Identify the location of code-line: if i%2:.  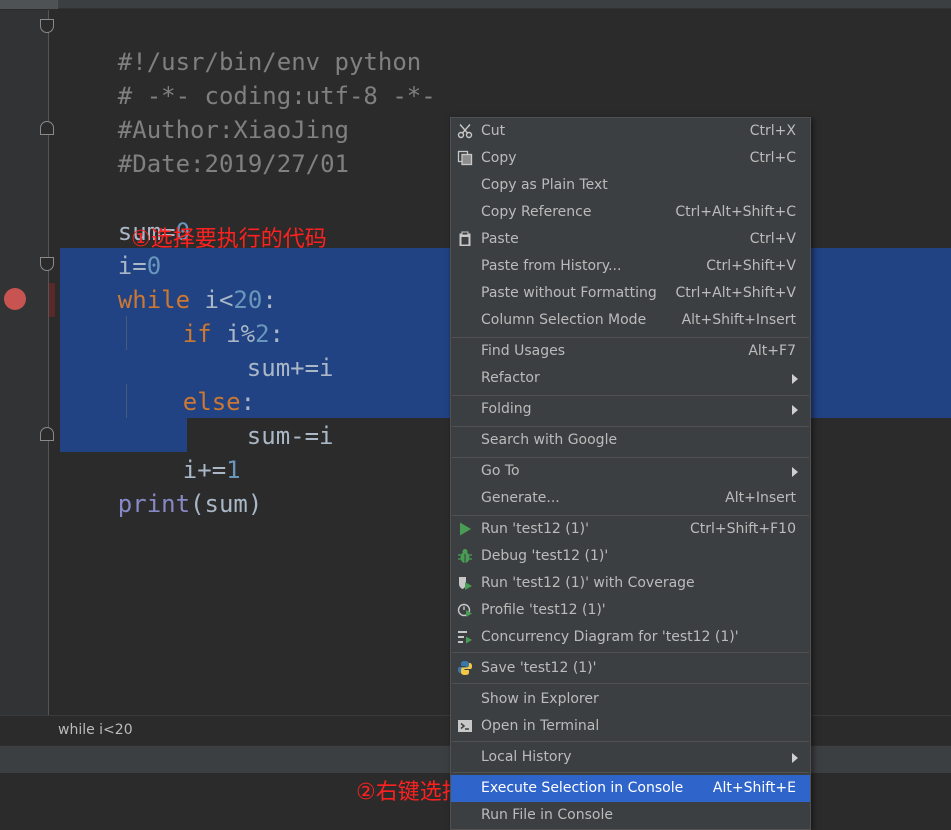
(204, 315).